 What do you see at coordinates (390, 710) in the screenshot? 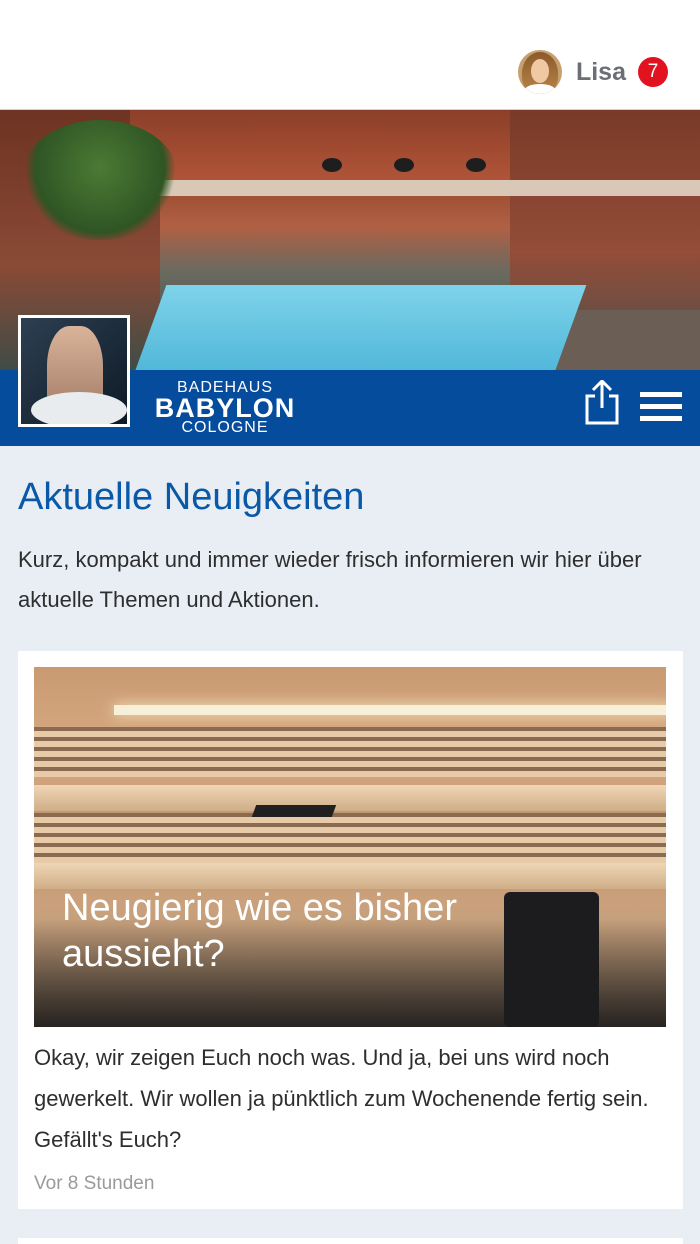
I see `sauna-light-strip` at bounding box center [390, 710].